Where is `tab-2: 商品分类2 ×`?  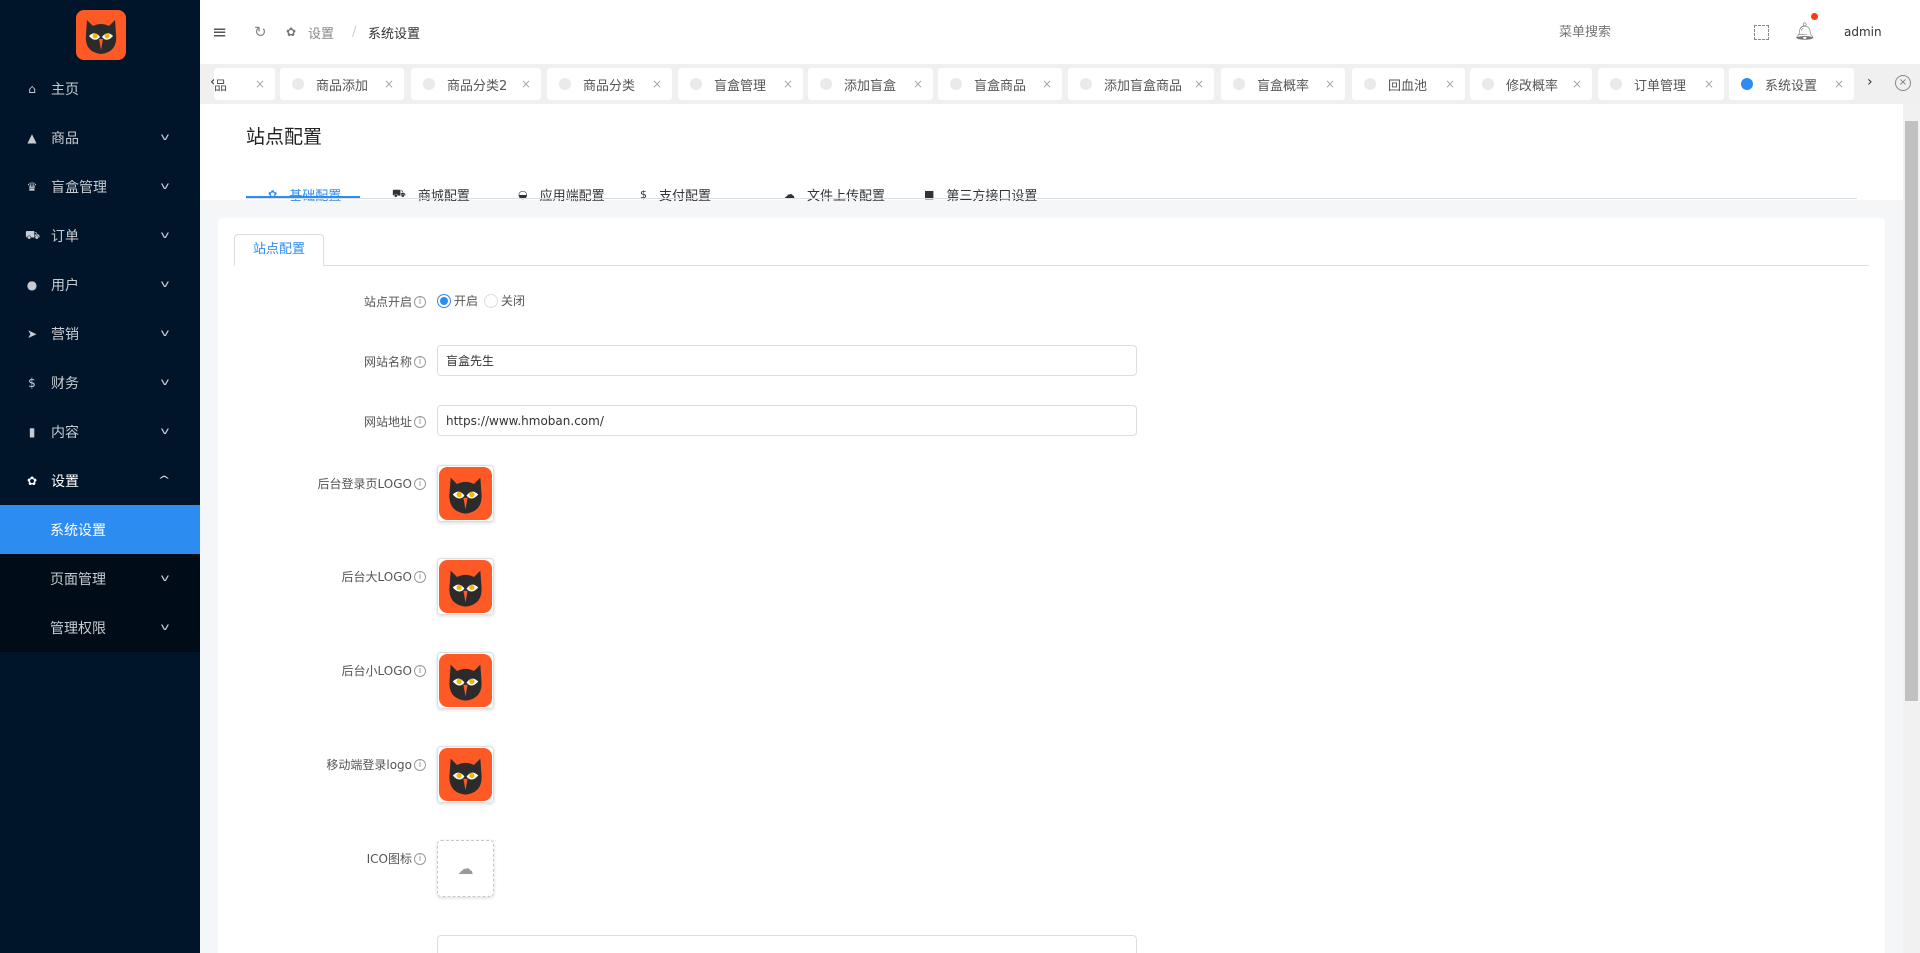
tab-2: 商品分类2 × is located at coordinates (476, 84).